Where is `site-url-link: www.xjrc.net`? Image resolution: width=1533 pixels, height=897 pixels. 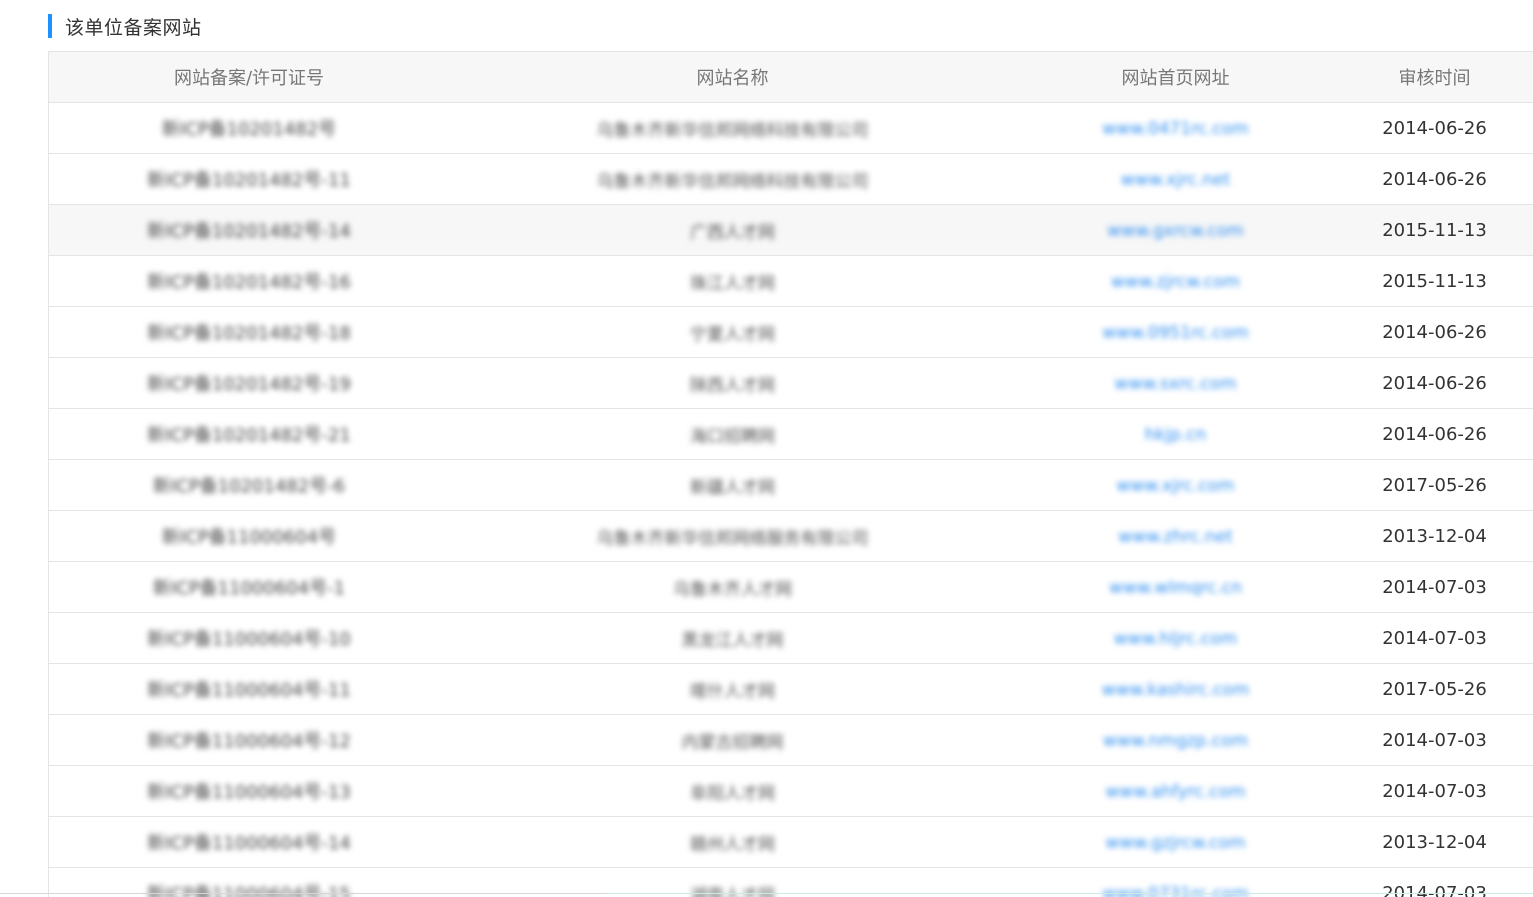
site-url-link: www.xjrc.net is located at coordinates (1176, 180).